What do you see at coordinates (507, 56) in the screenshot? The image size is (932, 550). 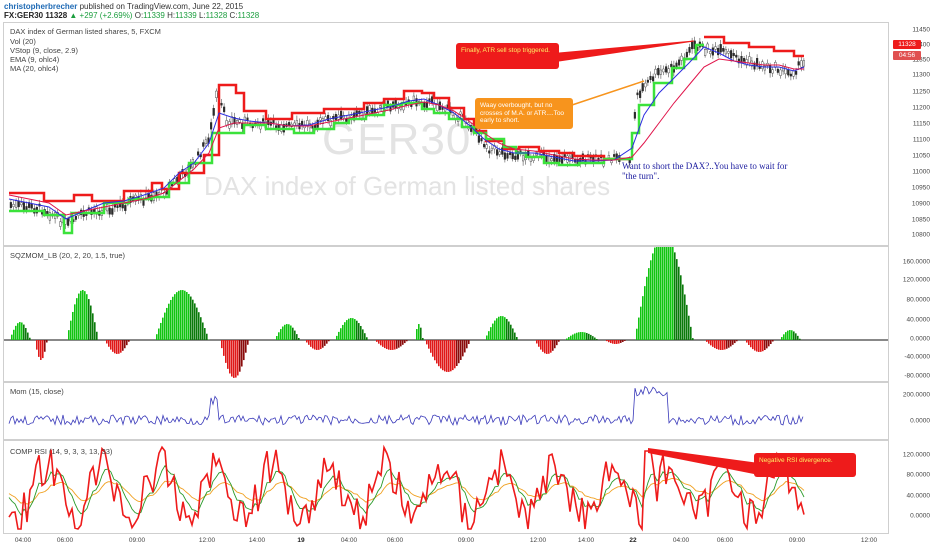 I see `callout-atr-stop: Finally, ATR sell stop triggered.` at bounding box center [507, 56].